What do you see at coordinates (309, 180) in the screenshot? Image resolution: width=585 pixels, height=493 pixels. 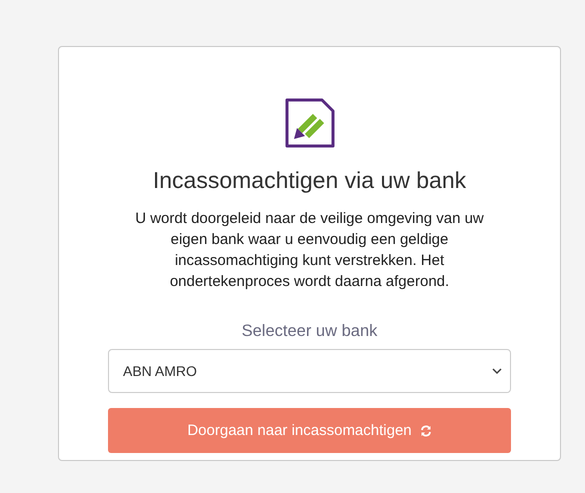 I see `page-title: Incassomachtigen via uw bank` at bounding box center [309, 180].